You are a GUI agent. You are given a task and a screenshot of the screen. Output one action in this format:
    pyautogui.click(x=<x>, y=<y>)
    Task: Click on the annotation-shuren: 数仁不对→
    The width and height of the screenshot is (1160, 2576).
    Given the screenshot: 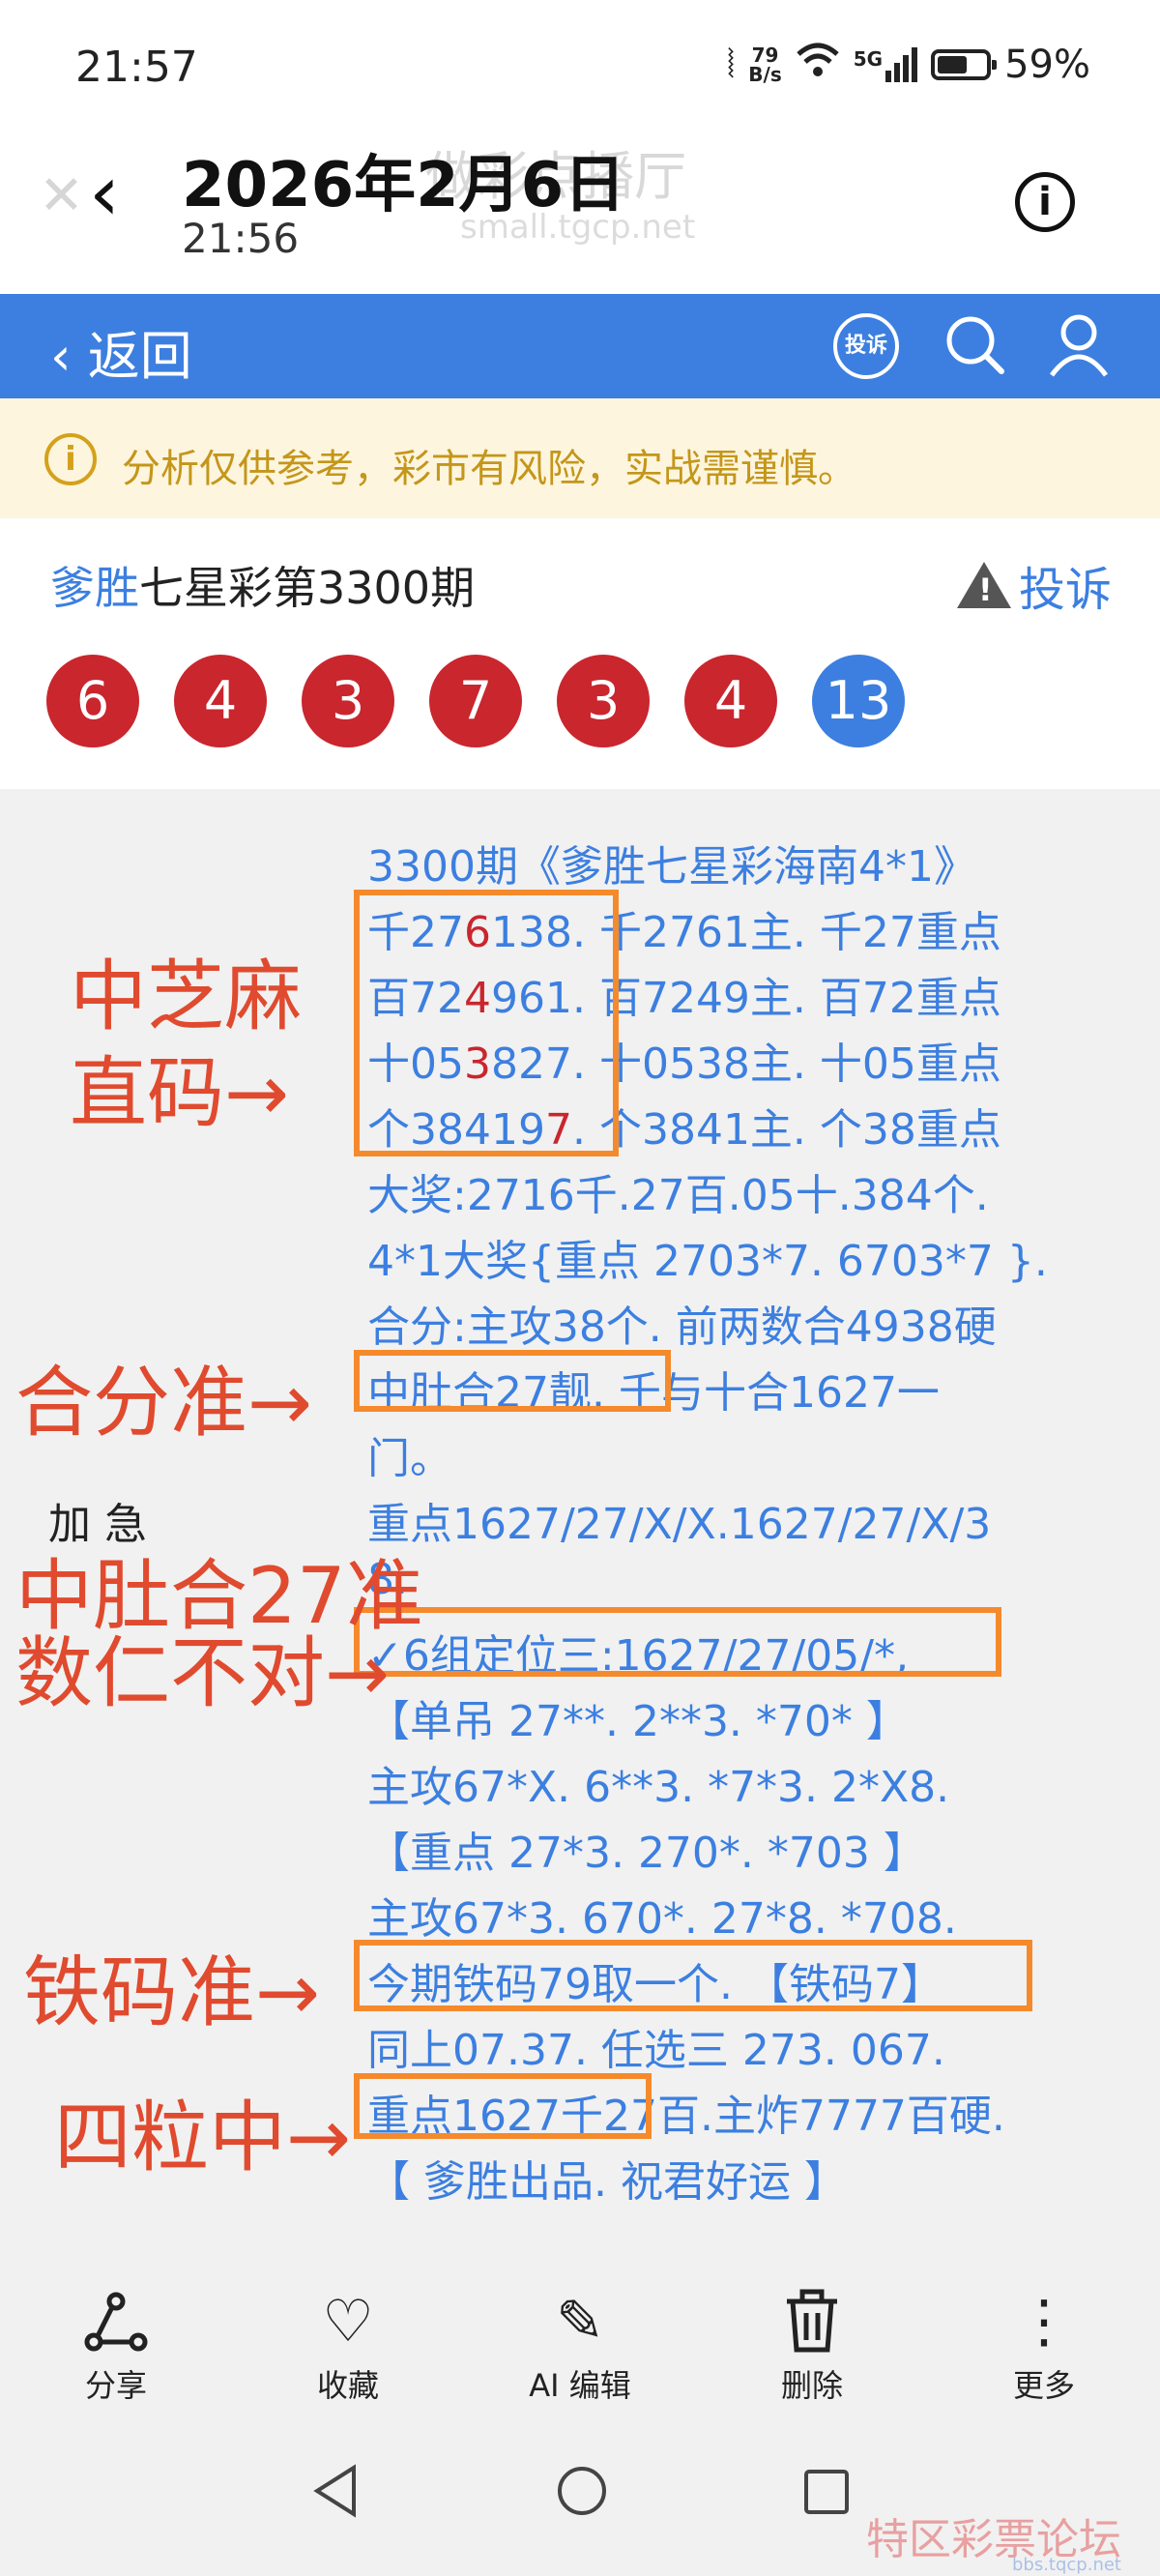 What is the action you would take?
    pyautogui.click(x=203, y=1673)
    